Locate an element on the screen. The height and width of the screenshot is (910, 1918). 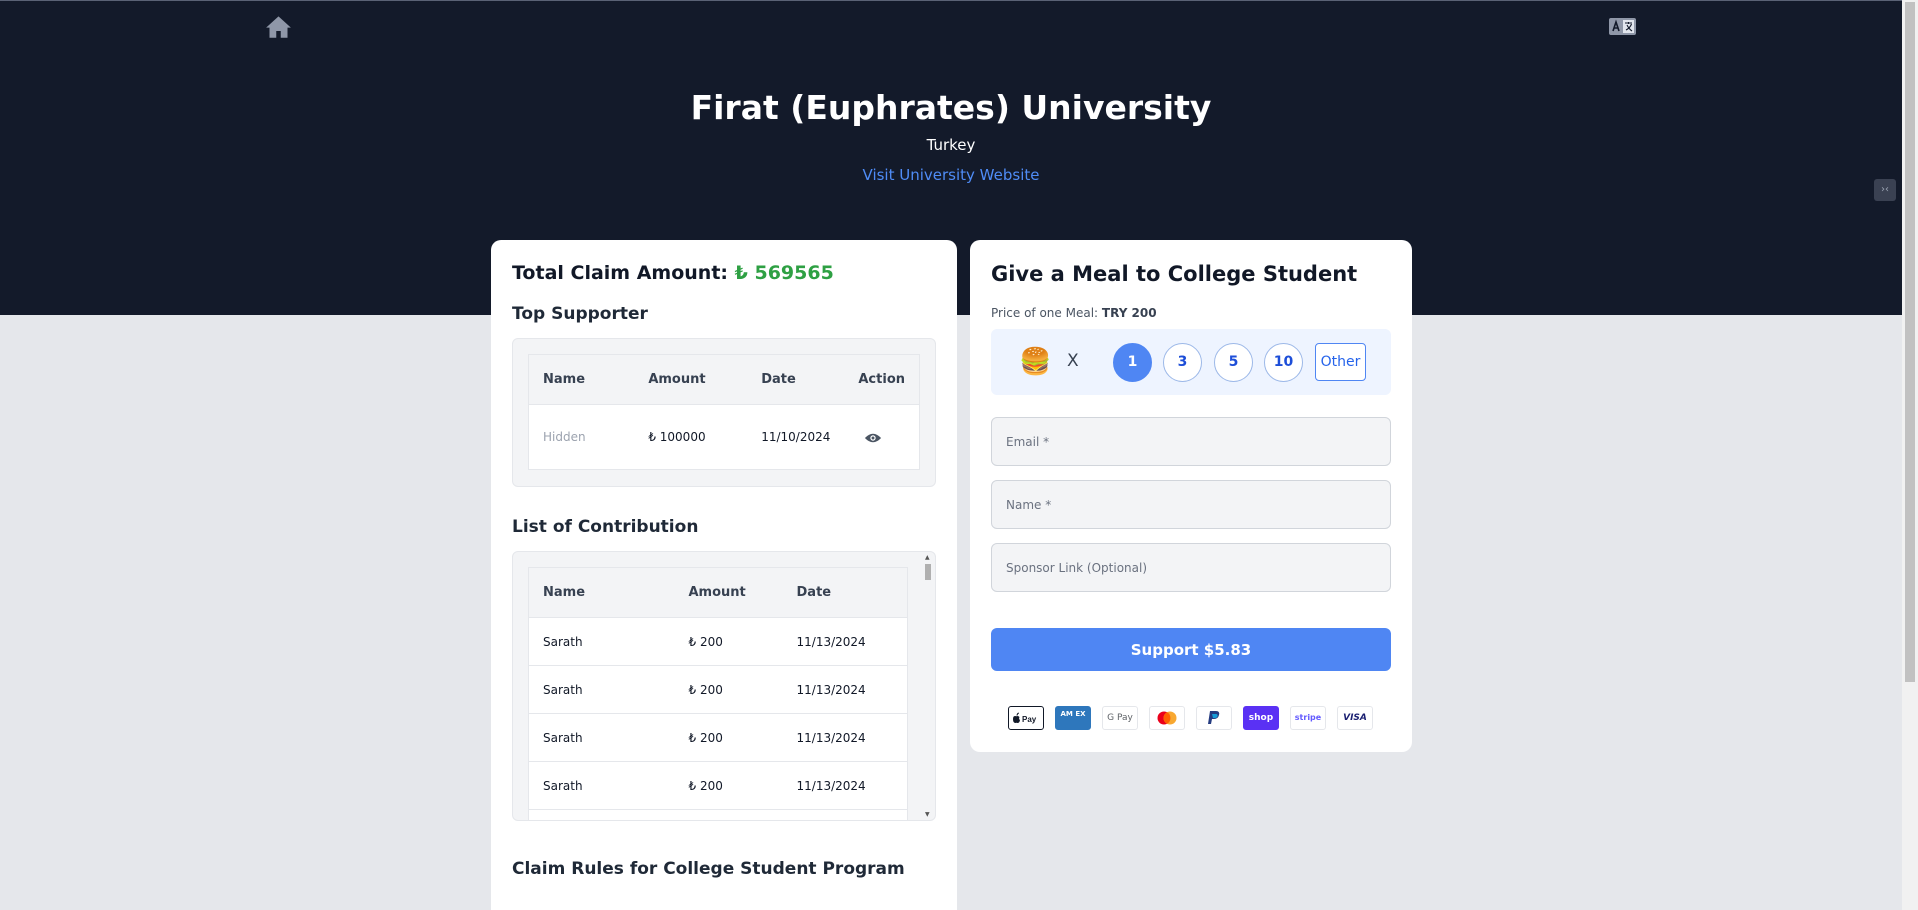
table-row: Hidden ₺ 100000 11/10/2024 is located at coordinates (724, 437).